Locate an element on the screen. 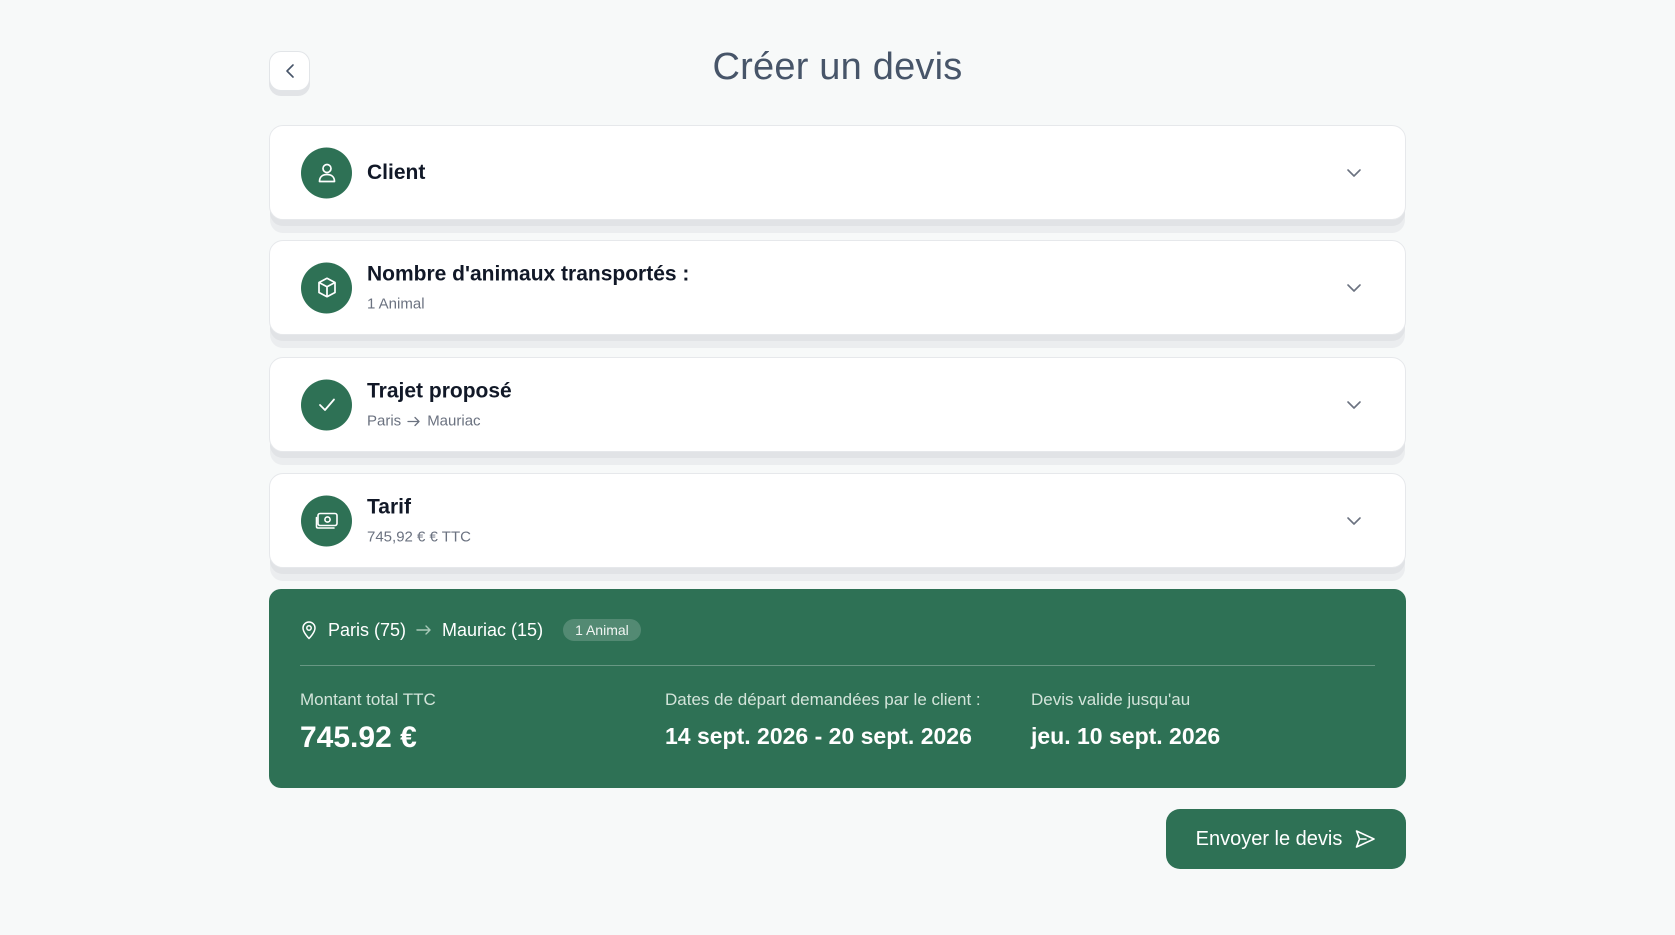 Image resolution: width=1675 pixels, height=935 pixels. section-client: Client is located at coordinates (837, 172).